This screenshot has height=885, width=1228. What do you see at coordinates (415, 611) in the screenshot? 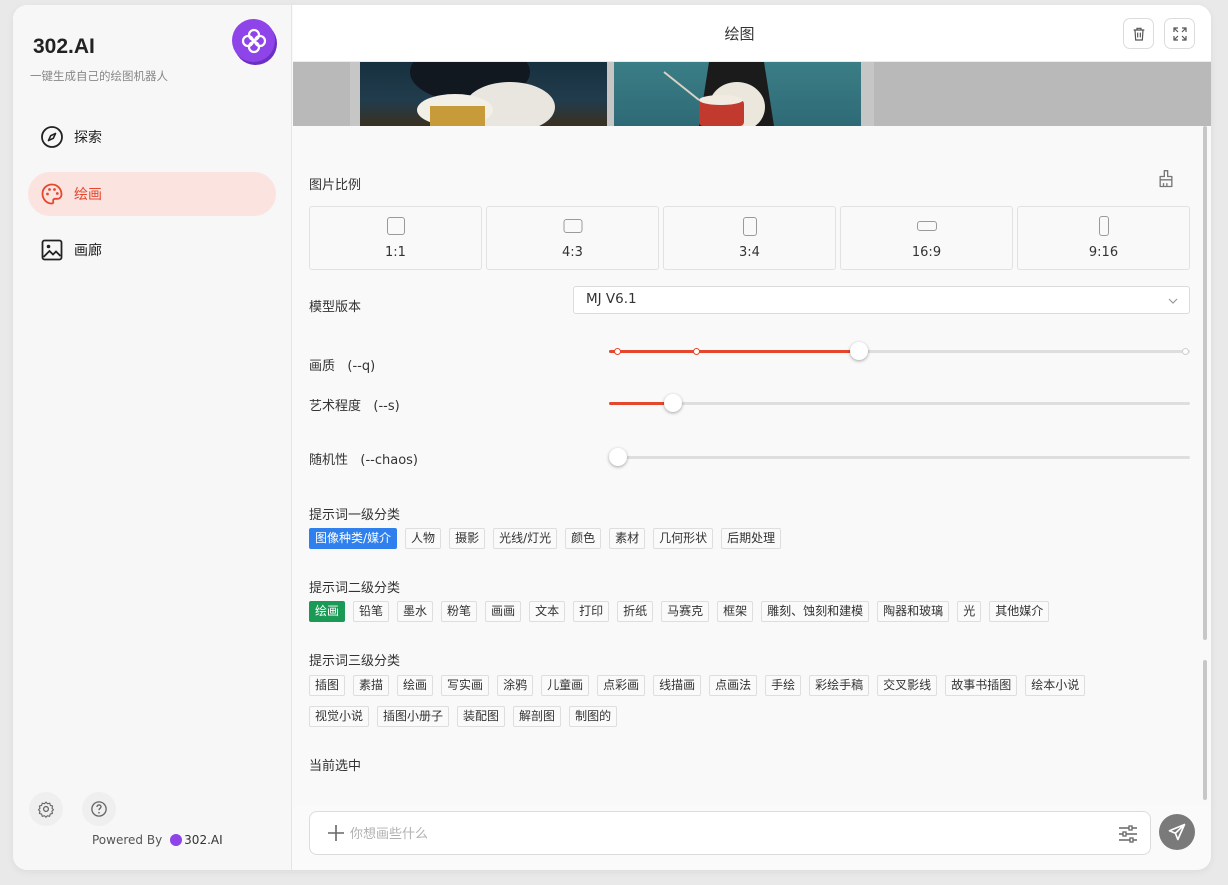
I see `prompt-tag: 墨水` at bounding box center [415, 611].